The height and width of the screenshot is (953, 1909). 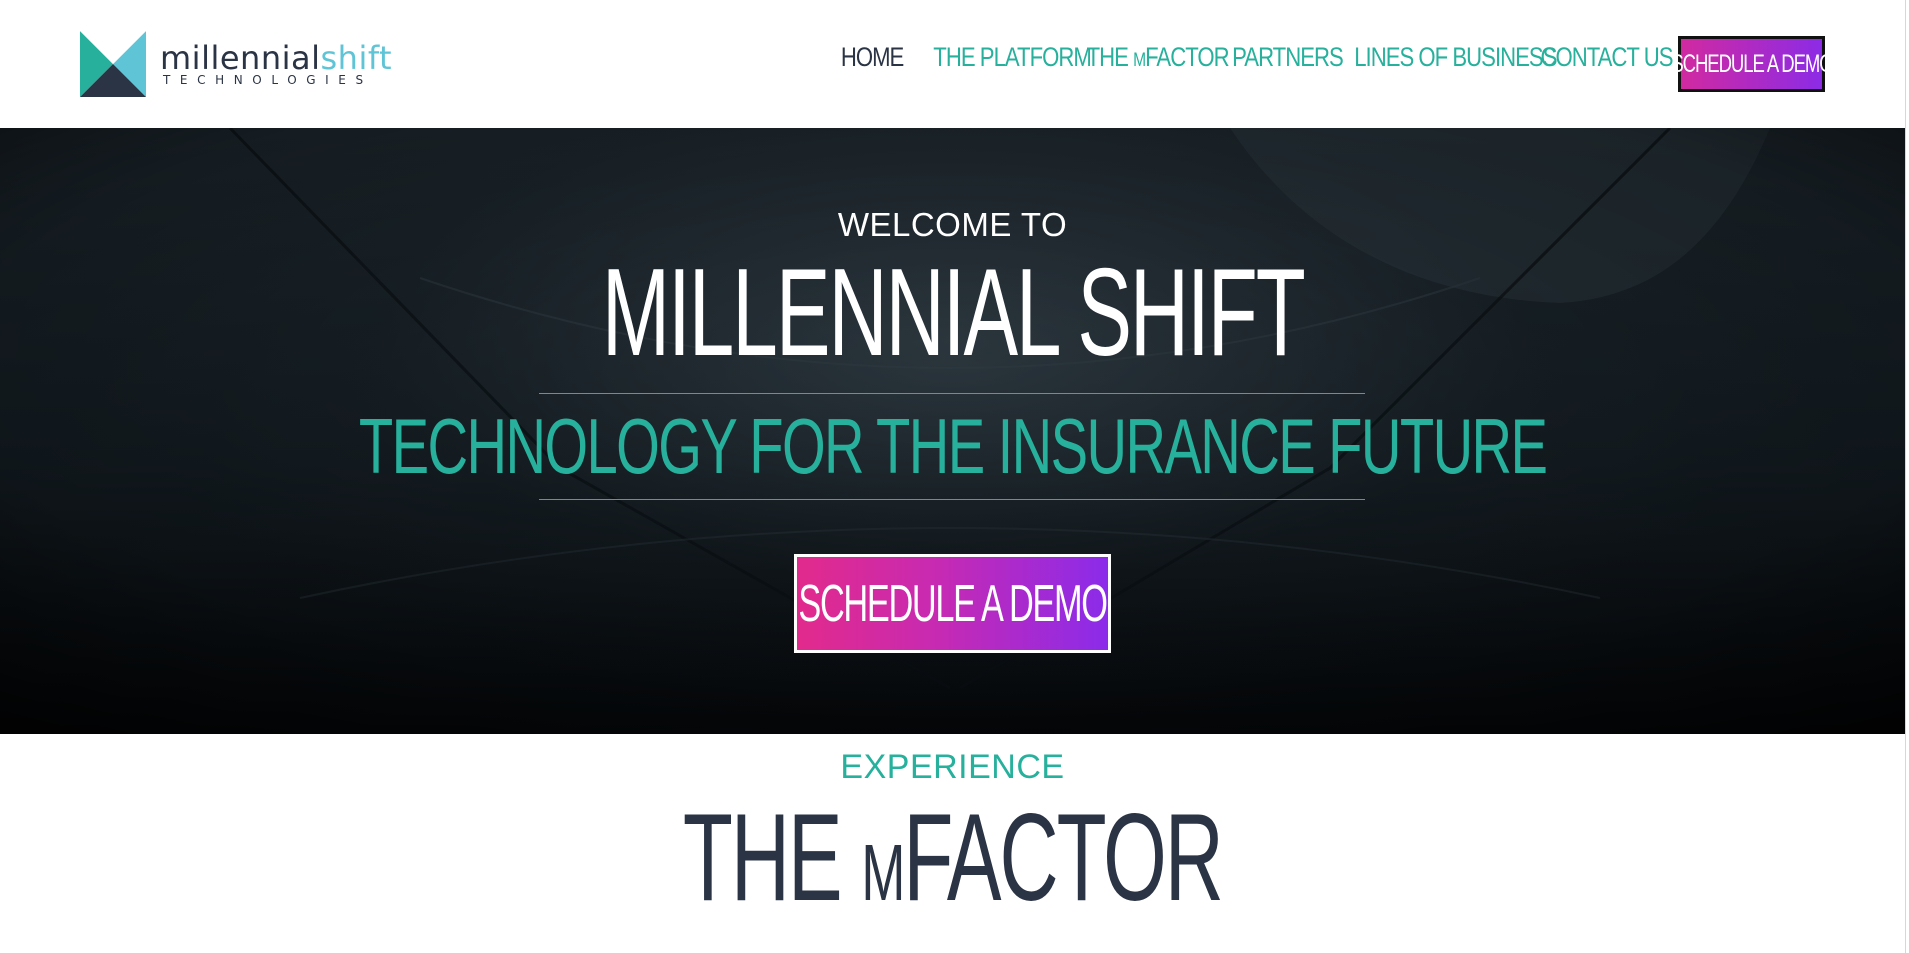 I want to click on hero-tagline: TECHNOLOGY FOR THE INSURANCE FUTURE, so click(x=952, y=446).